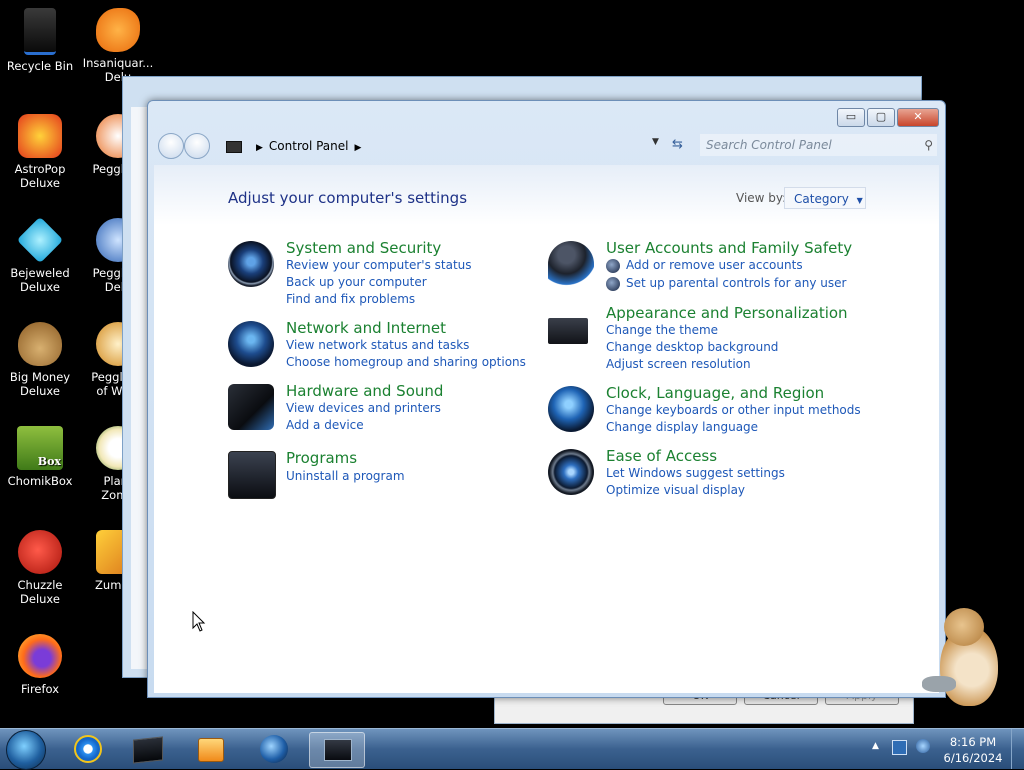 This screenshot has height=770, width=1024. Describe the element at coordinates (259, 148) in the screenshot. I see `breadcrumb-arrow-icon: ▶` at that location.